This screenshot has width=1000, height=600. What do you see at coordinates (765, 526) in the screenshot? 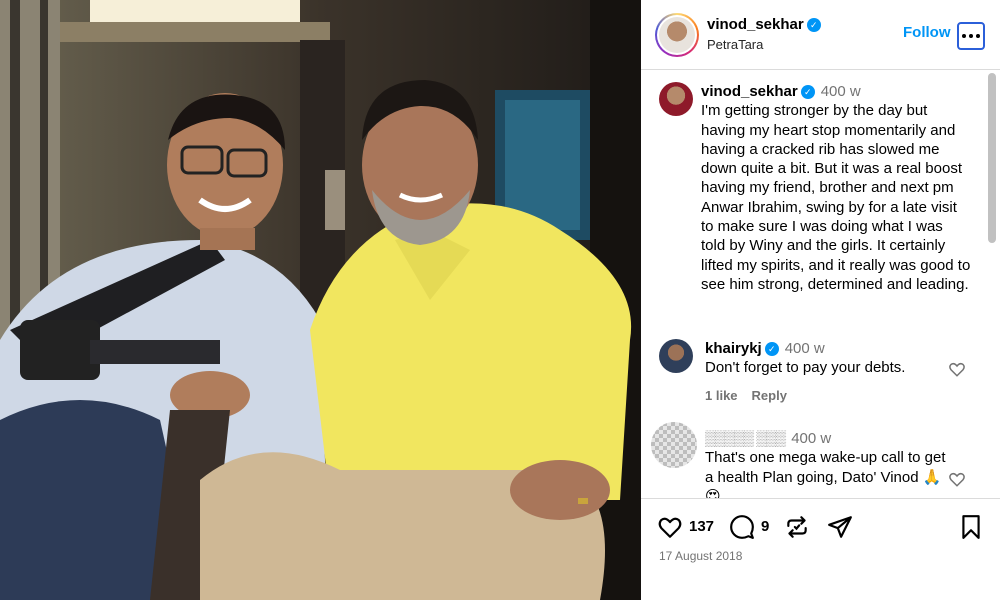
I see `comments-count: 9` at bounding box center [765, 526].